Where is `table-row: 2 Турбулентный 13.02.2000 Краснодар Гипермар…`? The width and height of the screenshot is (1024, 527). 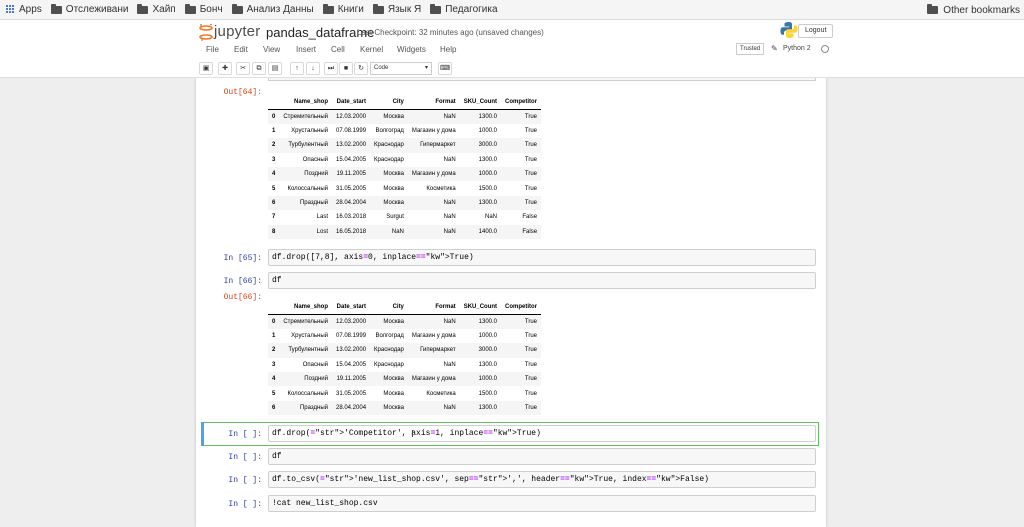 table-row: 2 Турбулентный 13.02.2000 Краснодар Гипермар… is located at coordinates (405, 350).